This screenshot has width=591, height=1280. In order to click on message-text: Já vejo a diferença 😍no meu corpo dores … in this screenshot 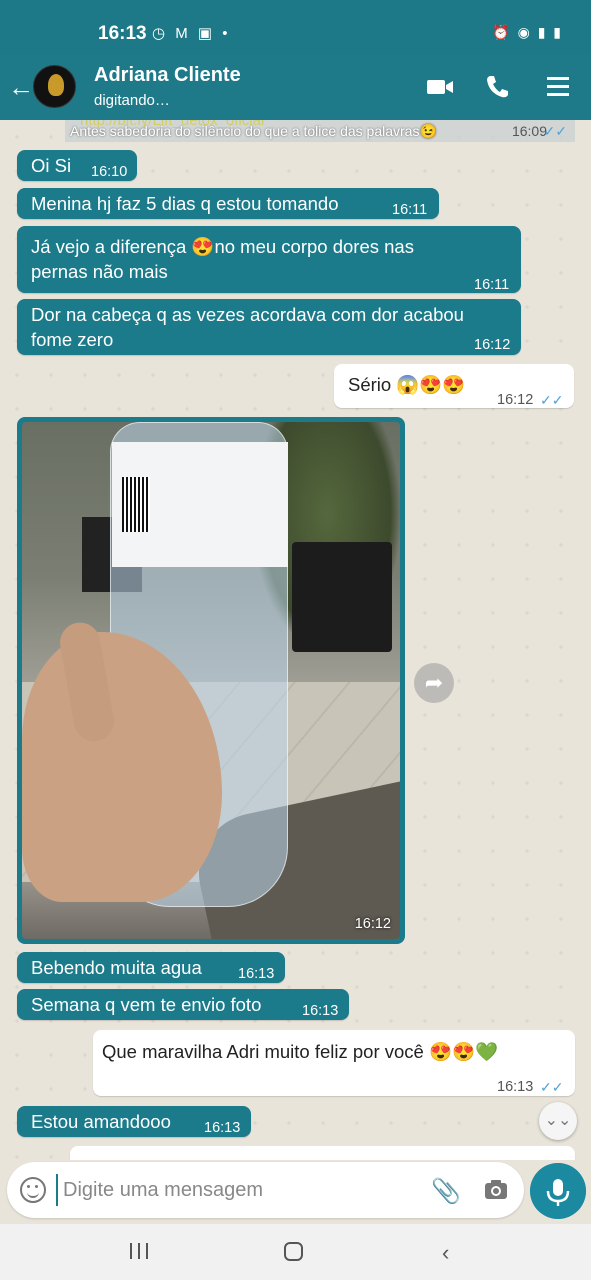, I will do `click(222, 246)`.